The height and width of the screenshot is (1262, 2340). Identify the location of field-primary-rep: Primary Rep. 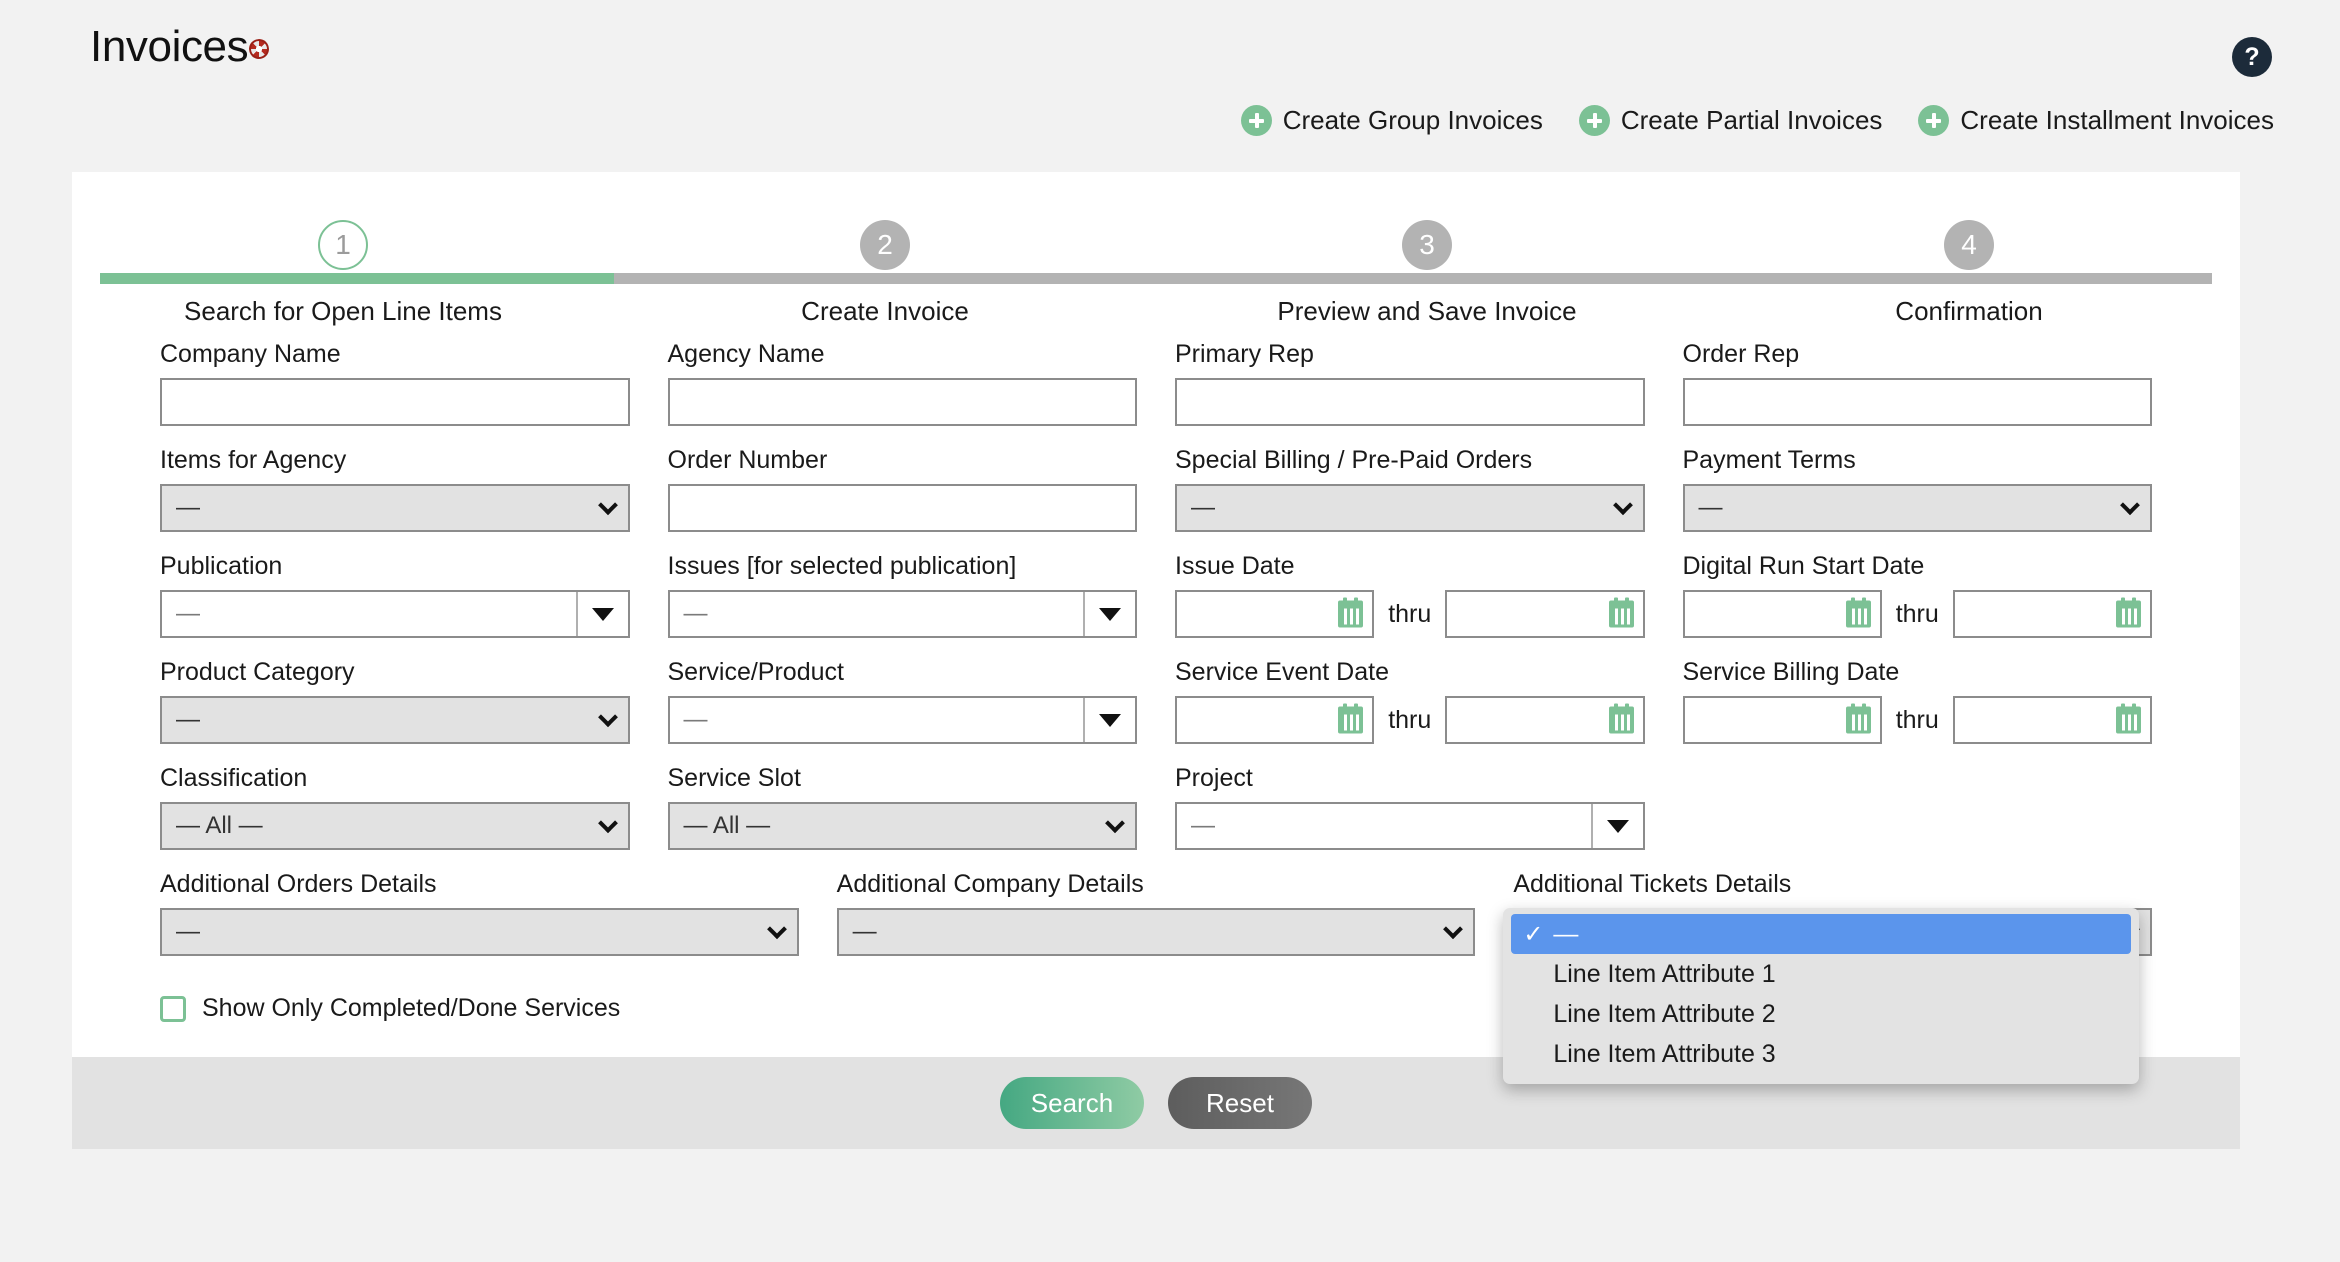
(1410, 383).